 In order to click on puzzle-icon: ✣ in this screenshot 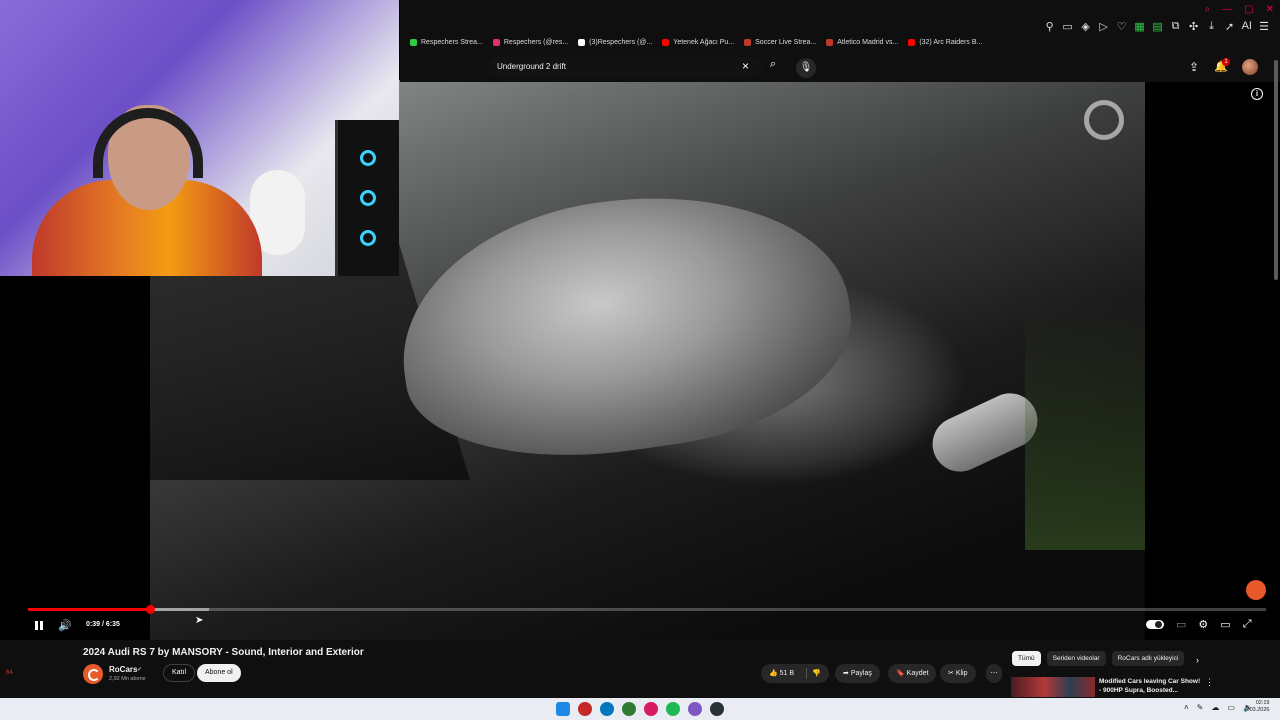, I will do `click(1194, 26)`.